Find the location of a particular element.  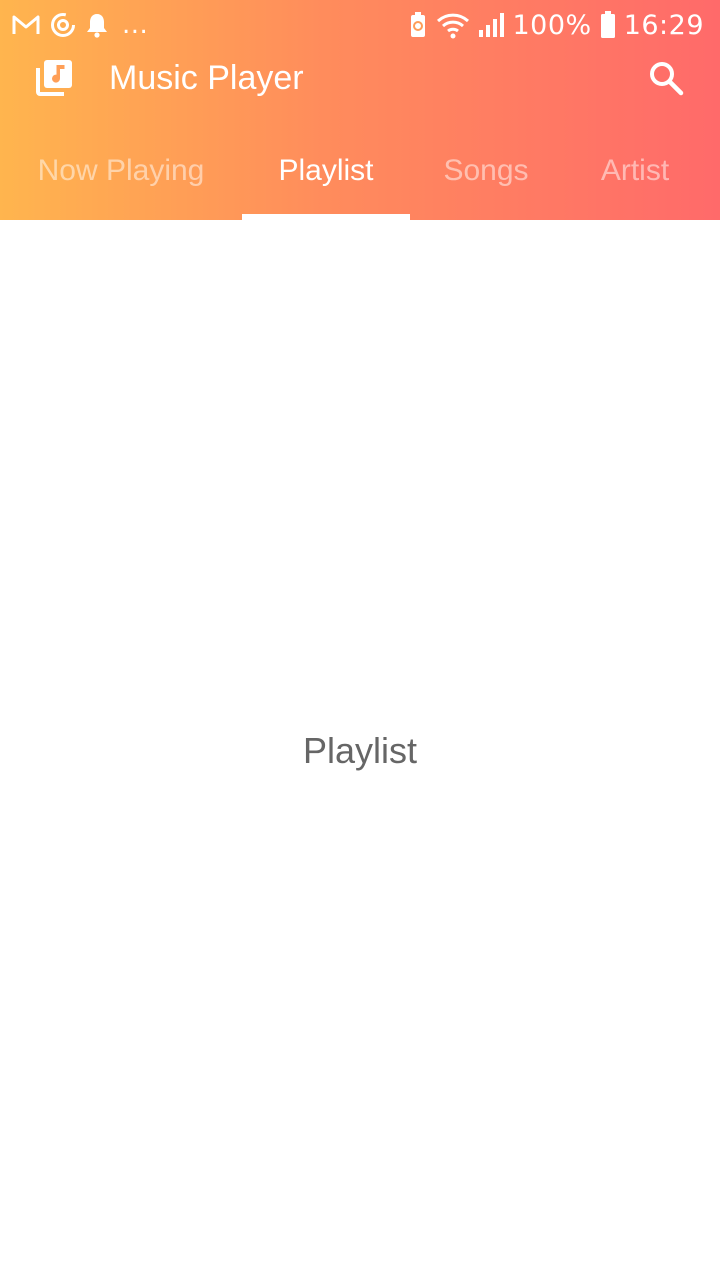

page-placeholder-label: Playlist is located at coordinates (360, 750).